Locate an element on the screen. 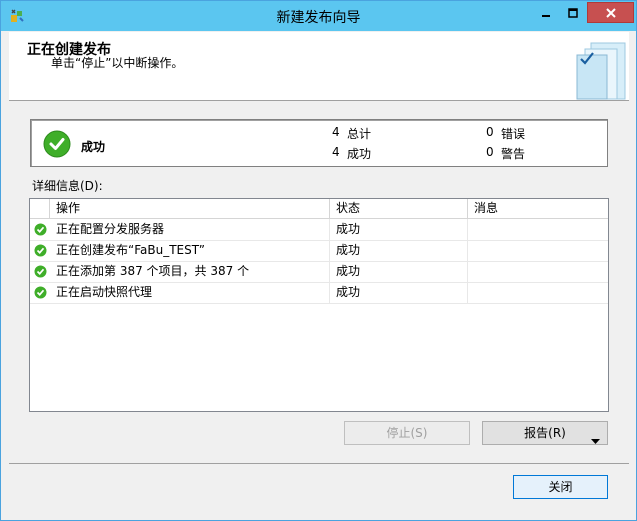 This screenshot has height=521, width=637. close-icon is located at coordinates (610, 12).